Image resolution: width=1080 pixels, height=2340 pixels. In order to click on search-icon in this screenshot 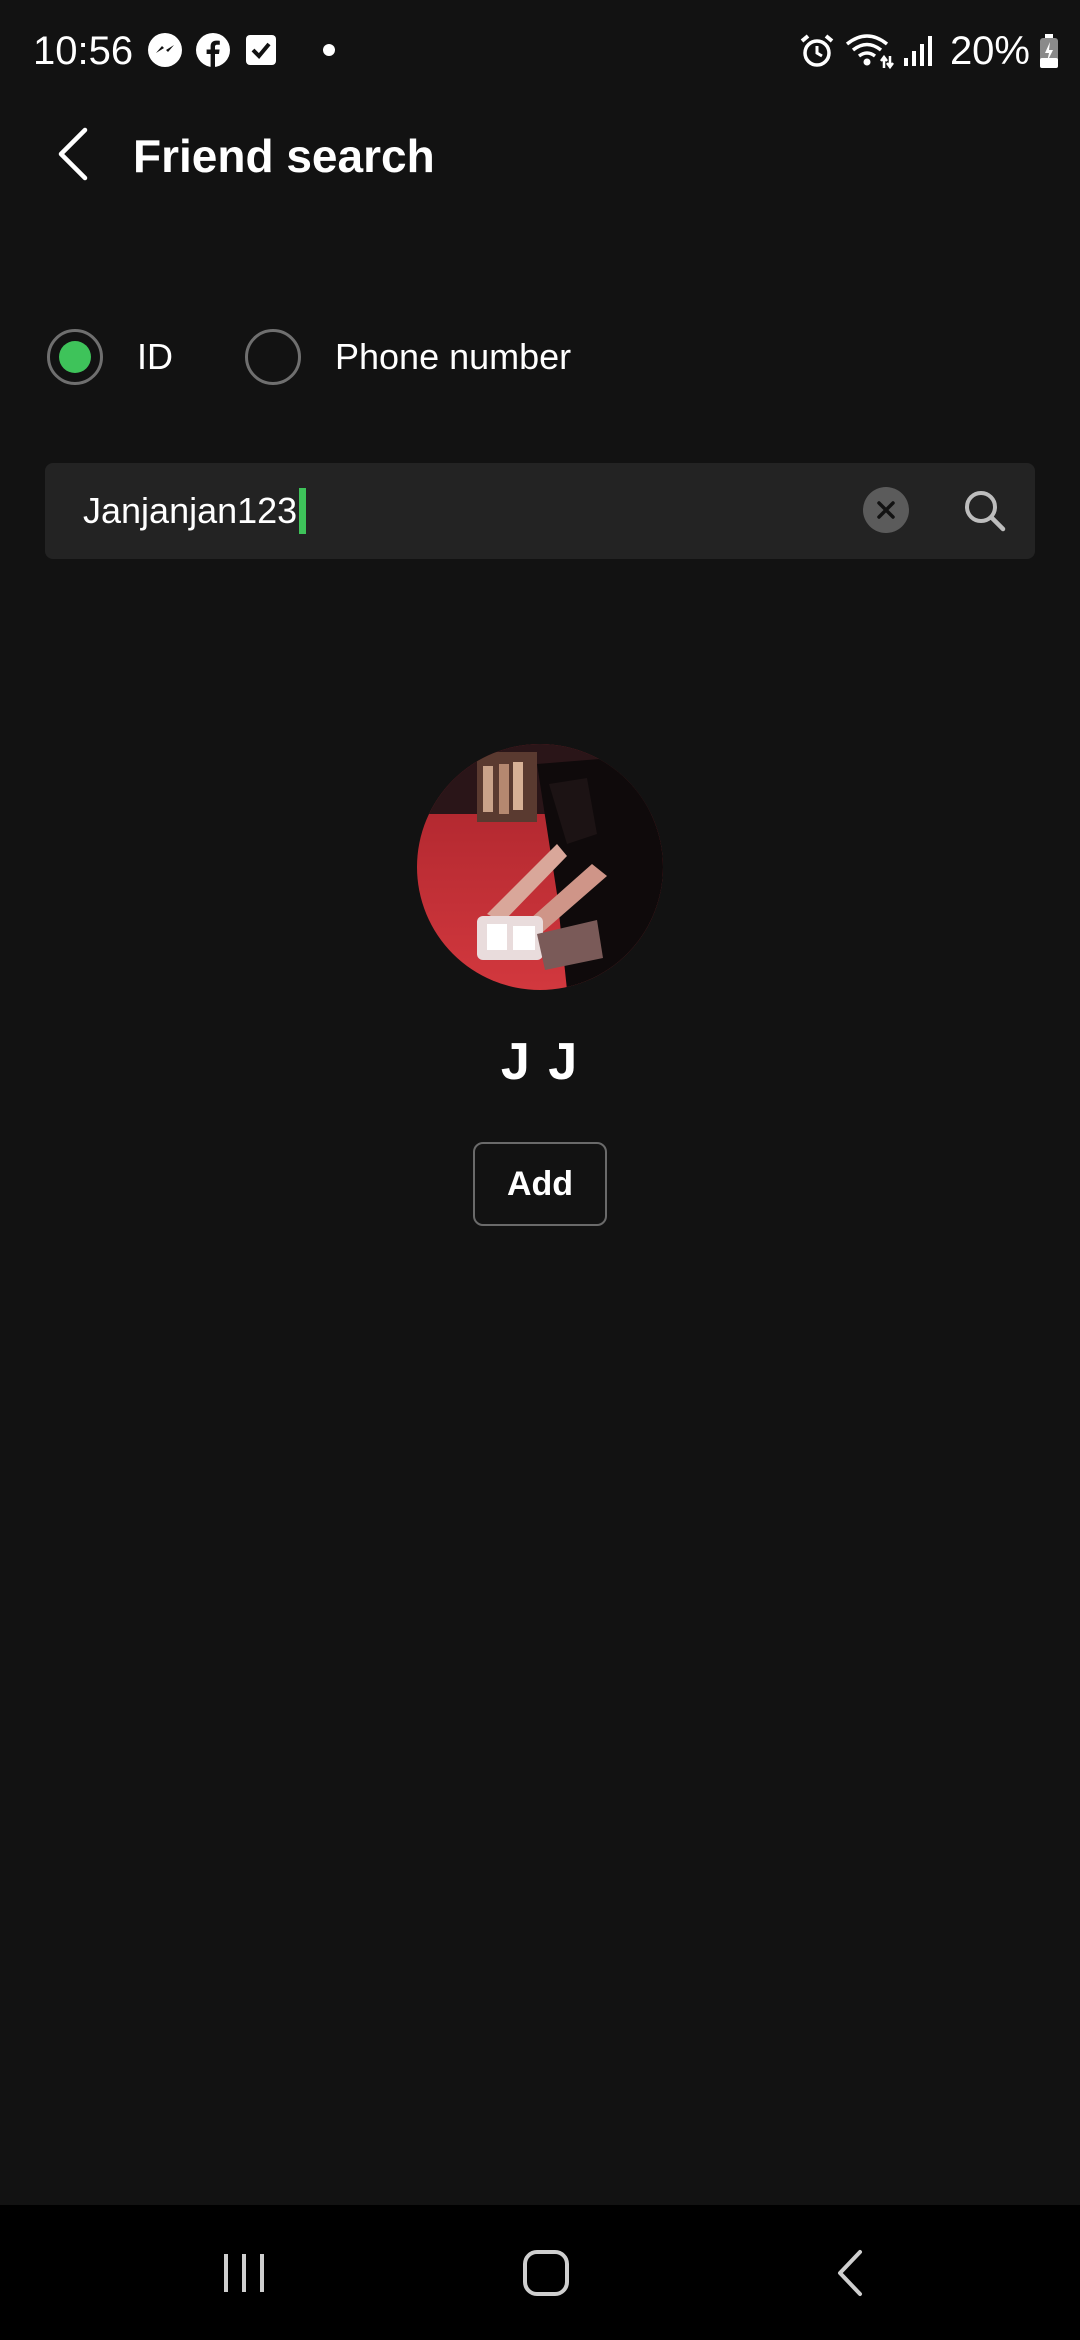, I will do `click(985, 511)`.